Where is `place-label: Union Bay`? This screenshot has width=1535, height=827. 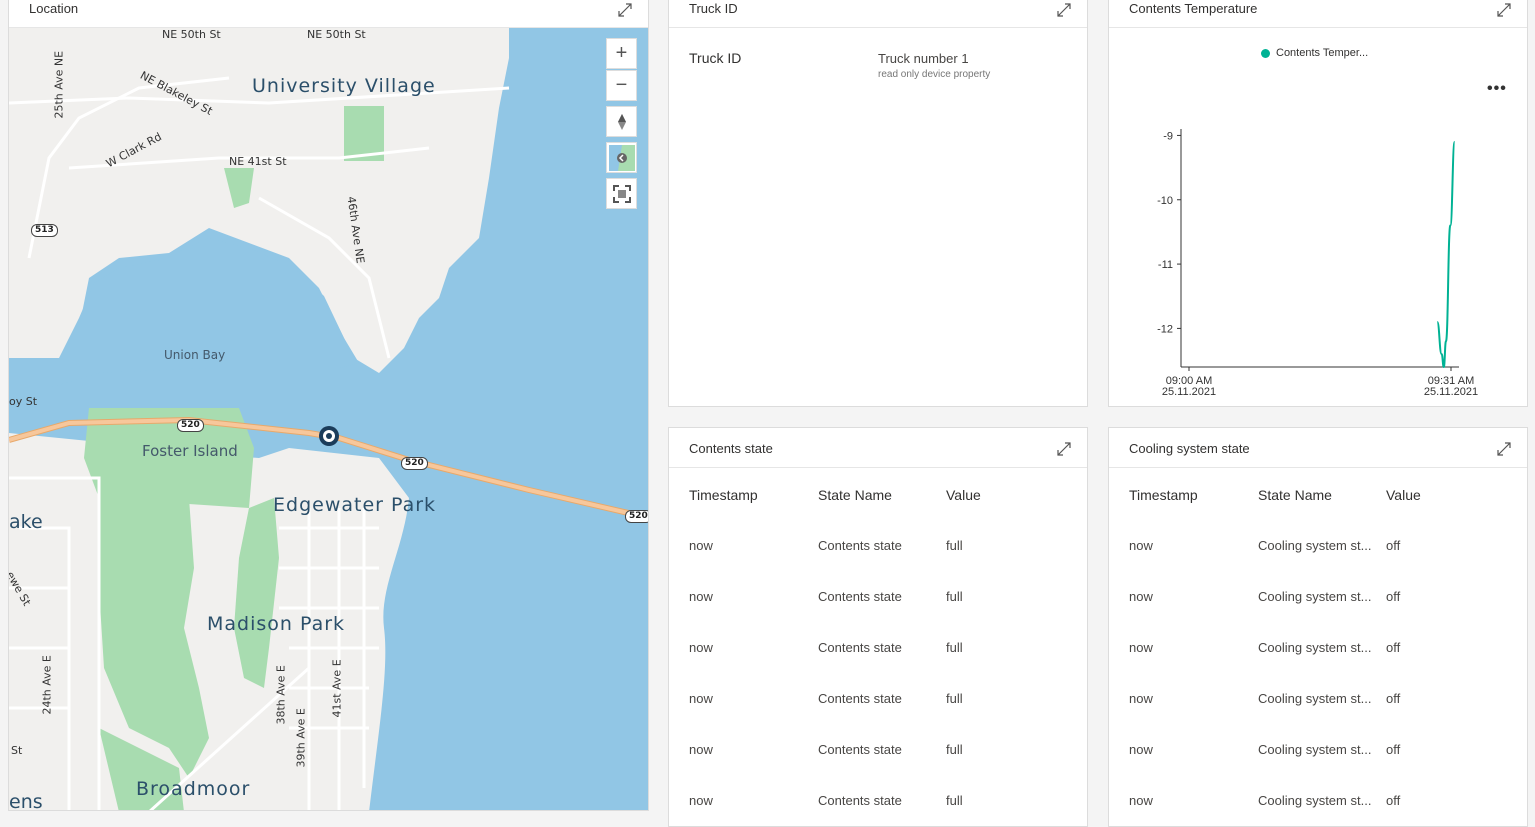 place-label: Union Bay is located at coordinates (195, 355).